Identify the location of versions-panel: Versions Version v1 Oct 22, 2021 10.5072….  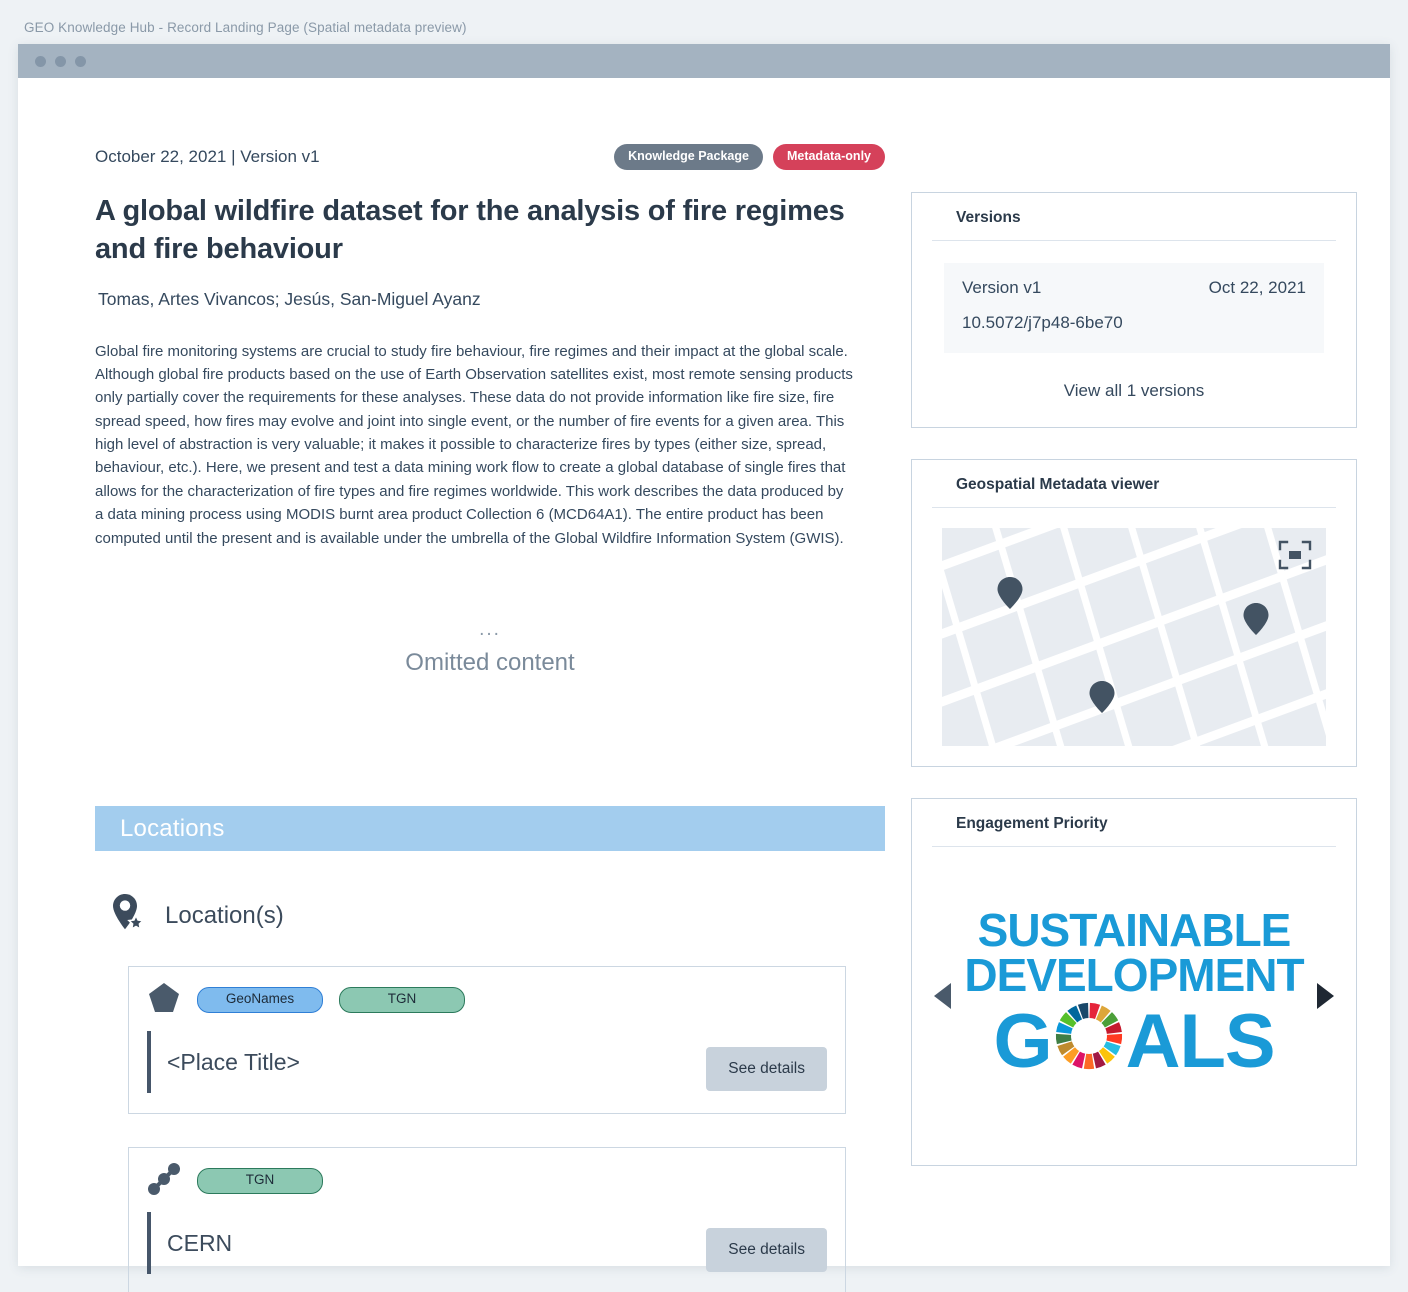
(1134, 310).